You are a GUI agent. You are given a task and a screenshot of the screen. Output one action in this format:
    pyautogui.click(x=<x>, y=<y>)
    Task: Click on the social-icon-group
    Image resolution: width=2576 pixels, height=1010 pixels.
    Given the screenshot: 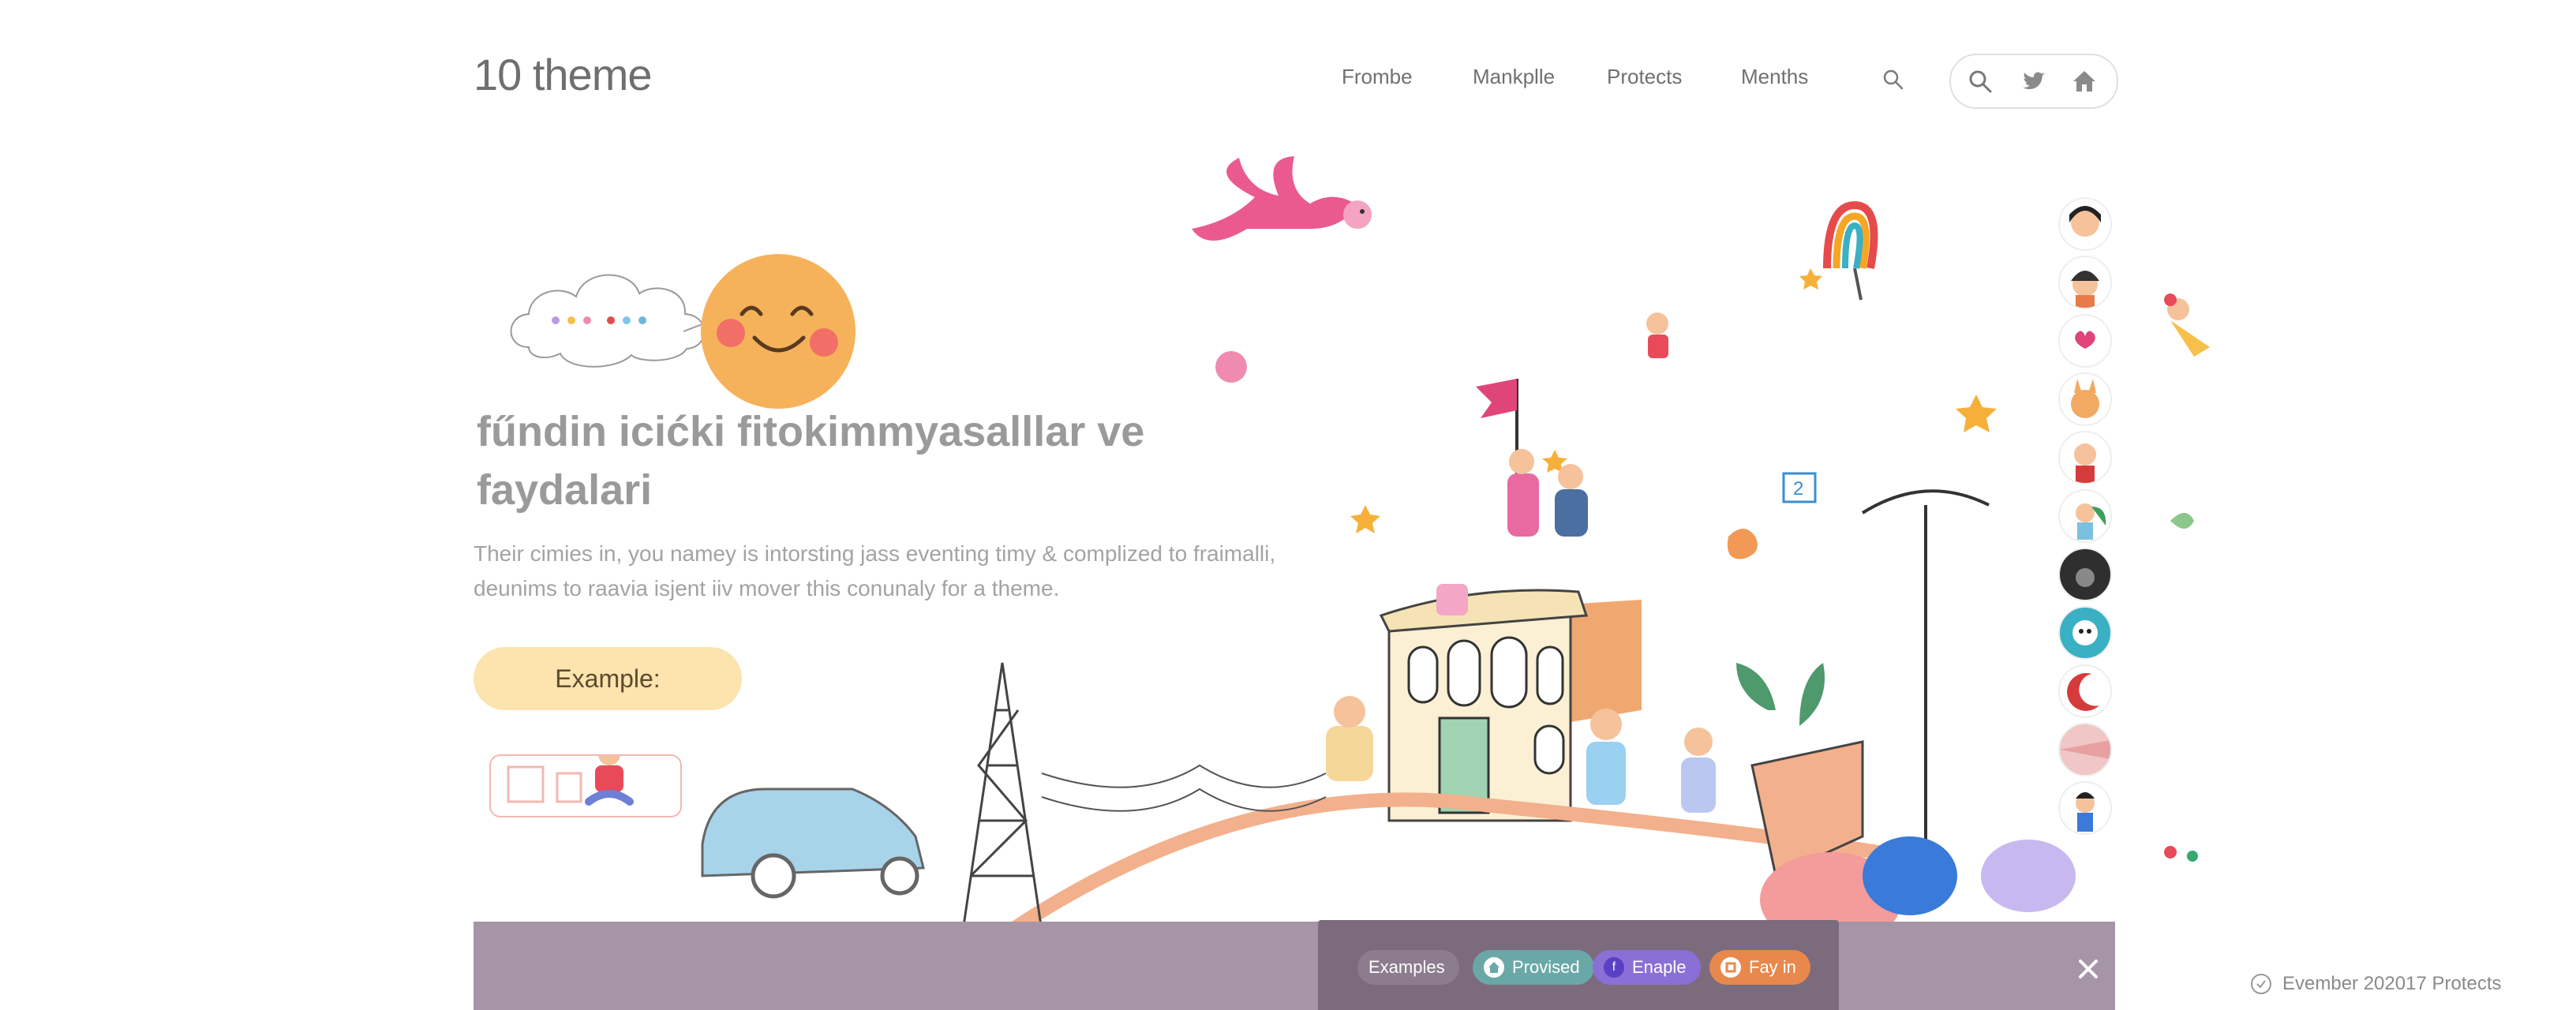 What is the action you would take?
    pyautogui.click(x=2033, y=81)
    